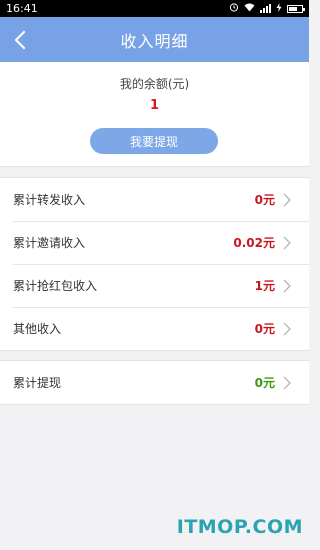 The width and height of the screenshot is (320, 550). What do you see at coordinates (154, 84) in the screenshot?
I see `balance-label: 我的余额(元)` at bounding box center [154, 84].